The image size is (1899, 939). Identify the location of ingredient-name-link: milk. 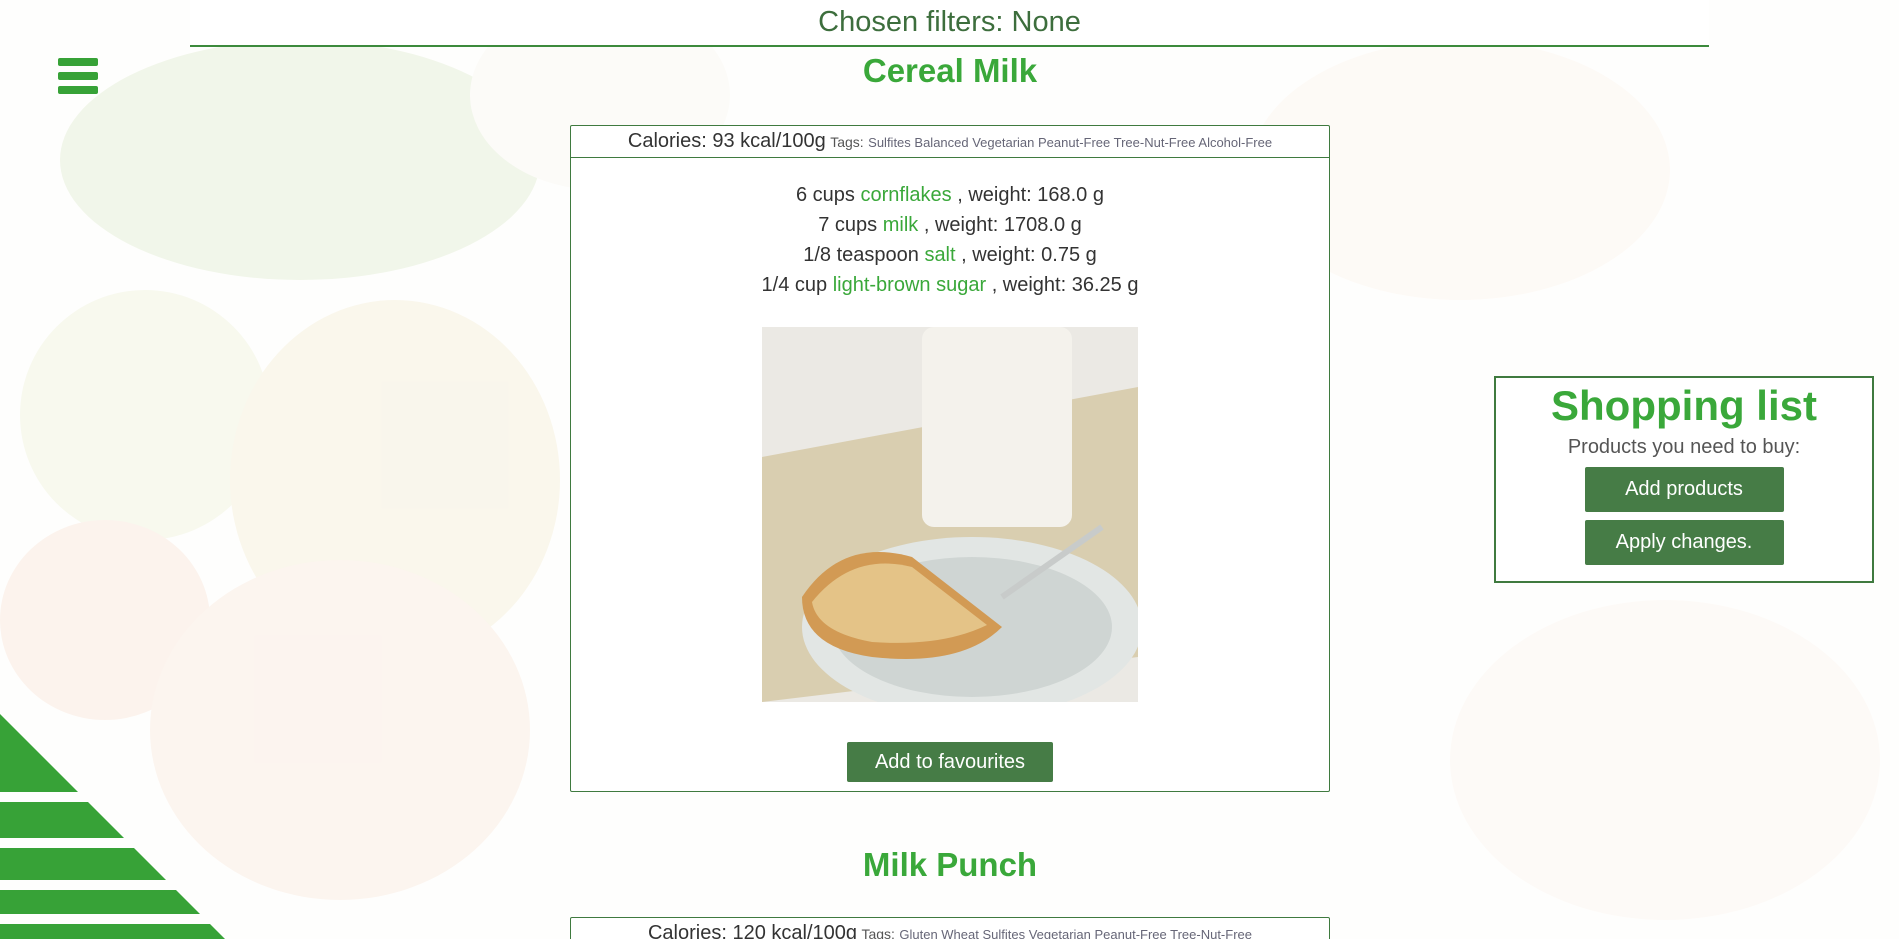
(901, 225).